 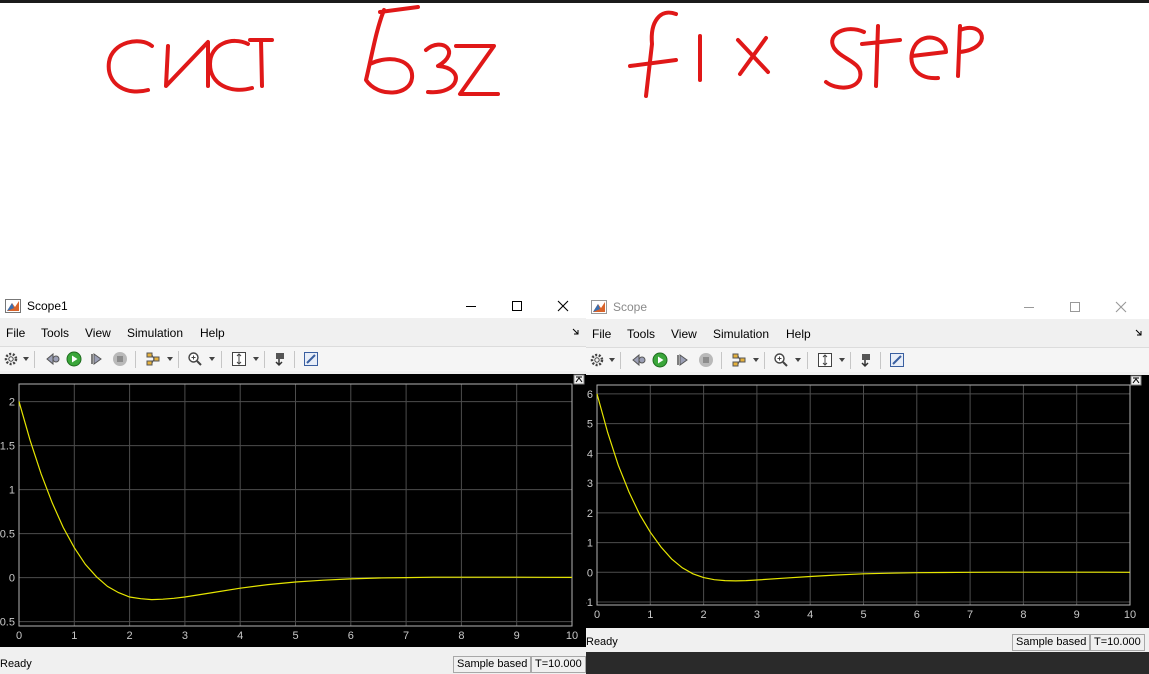 I want to click on y-tick-label: 0.5, so click(x=7, y=535).